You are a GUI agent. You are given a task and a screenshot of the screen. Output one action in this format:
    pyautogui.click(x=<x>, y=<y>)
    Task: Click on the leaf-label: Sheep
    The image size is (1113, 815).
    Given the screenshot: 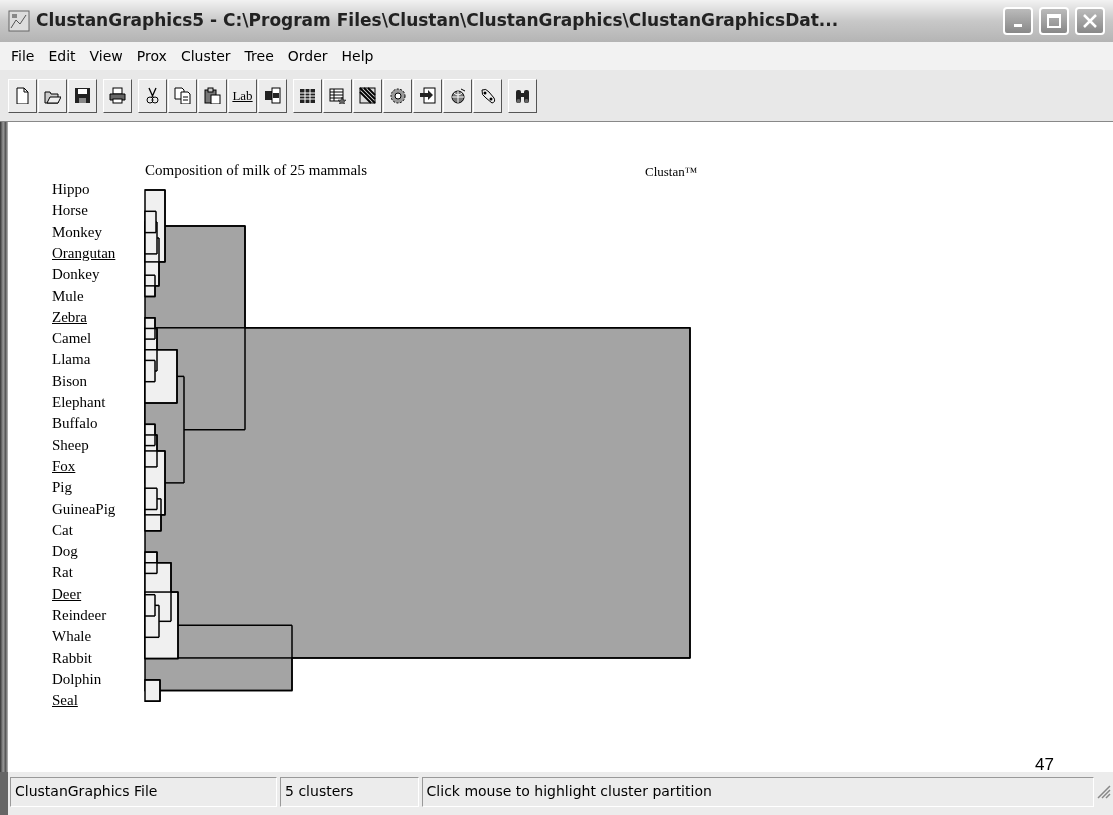 What is the action you would take?
    pyautogui.click(x=70, y=445)
    